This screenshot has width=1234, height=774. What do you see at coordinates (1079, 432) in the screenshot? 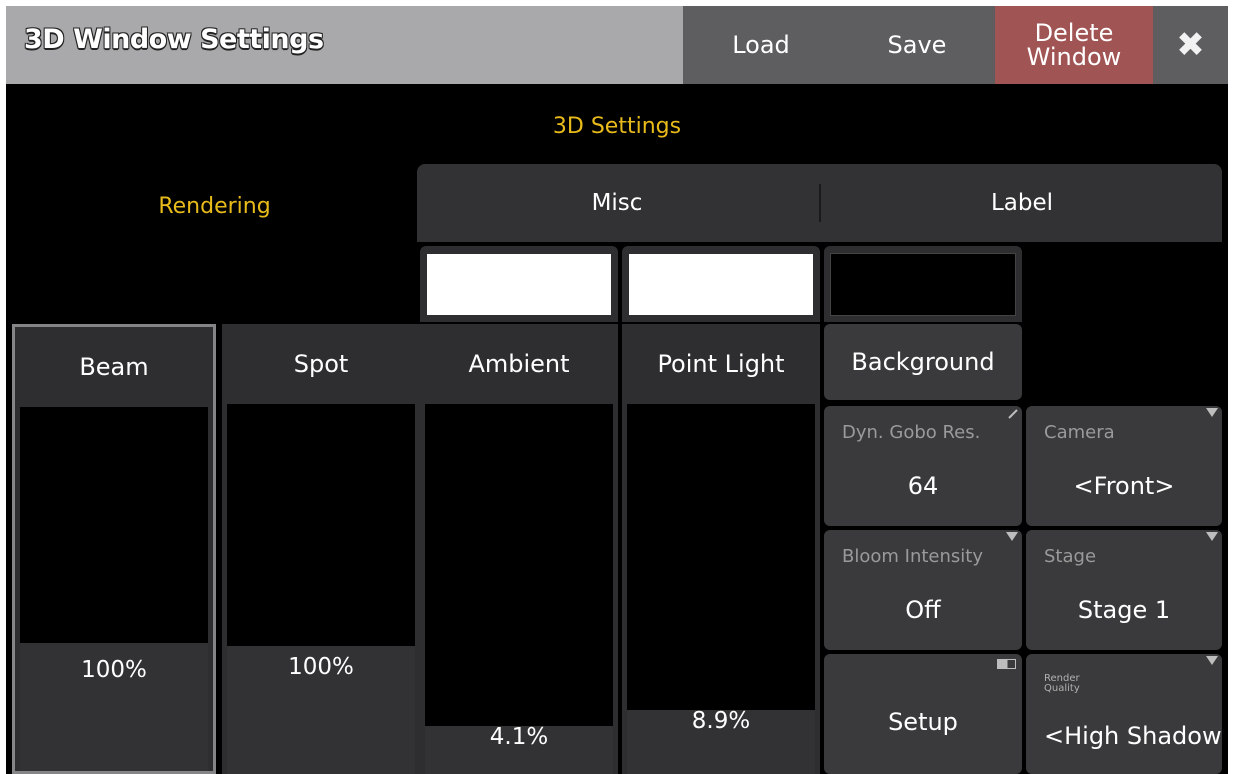
I see `camera-label: Camera` at bounding box center [1079, 432].